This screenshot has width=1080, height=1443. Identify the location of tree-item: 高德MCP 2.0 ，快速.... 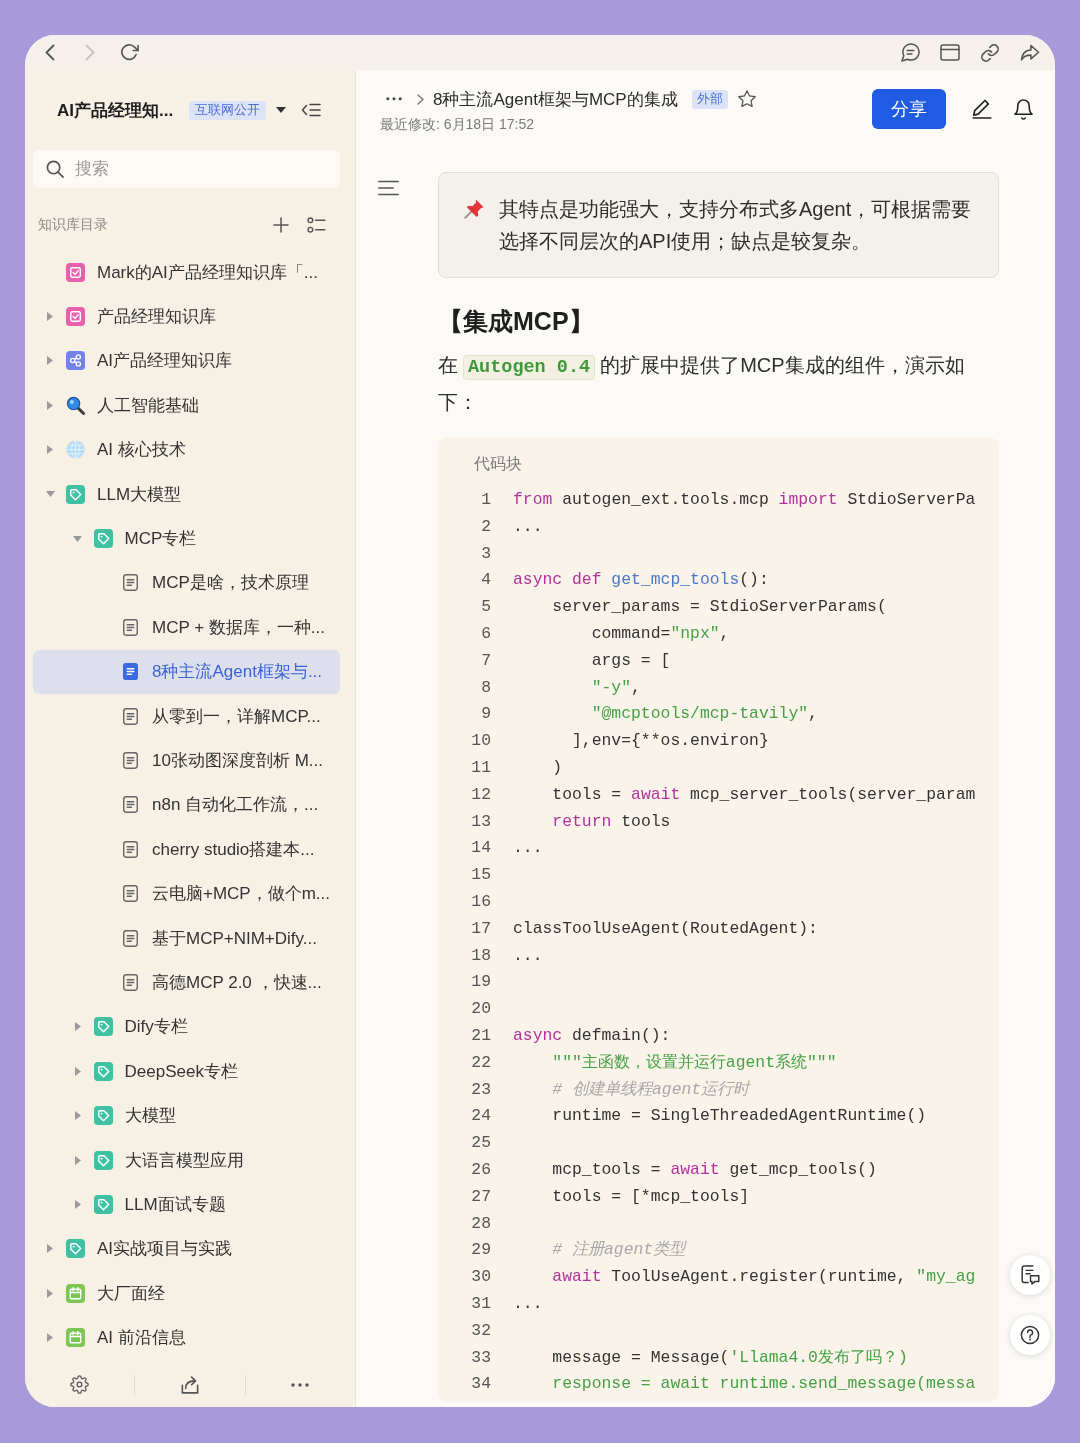
(186, 982).